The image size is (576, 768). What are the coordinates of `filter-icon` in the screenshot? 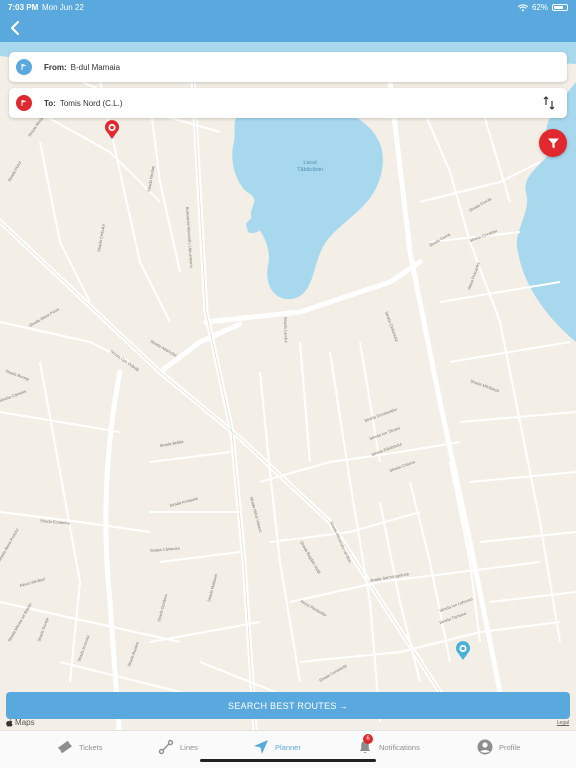 It's located at (553, 143).